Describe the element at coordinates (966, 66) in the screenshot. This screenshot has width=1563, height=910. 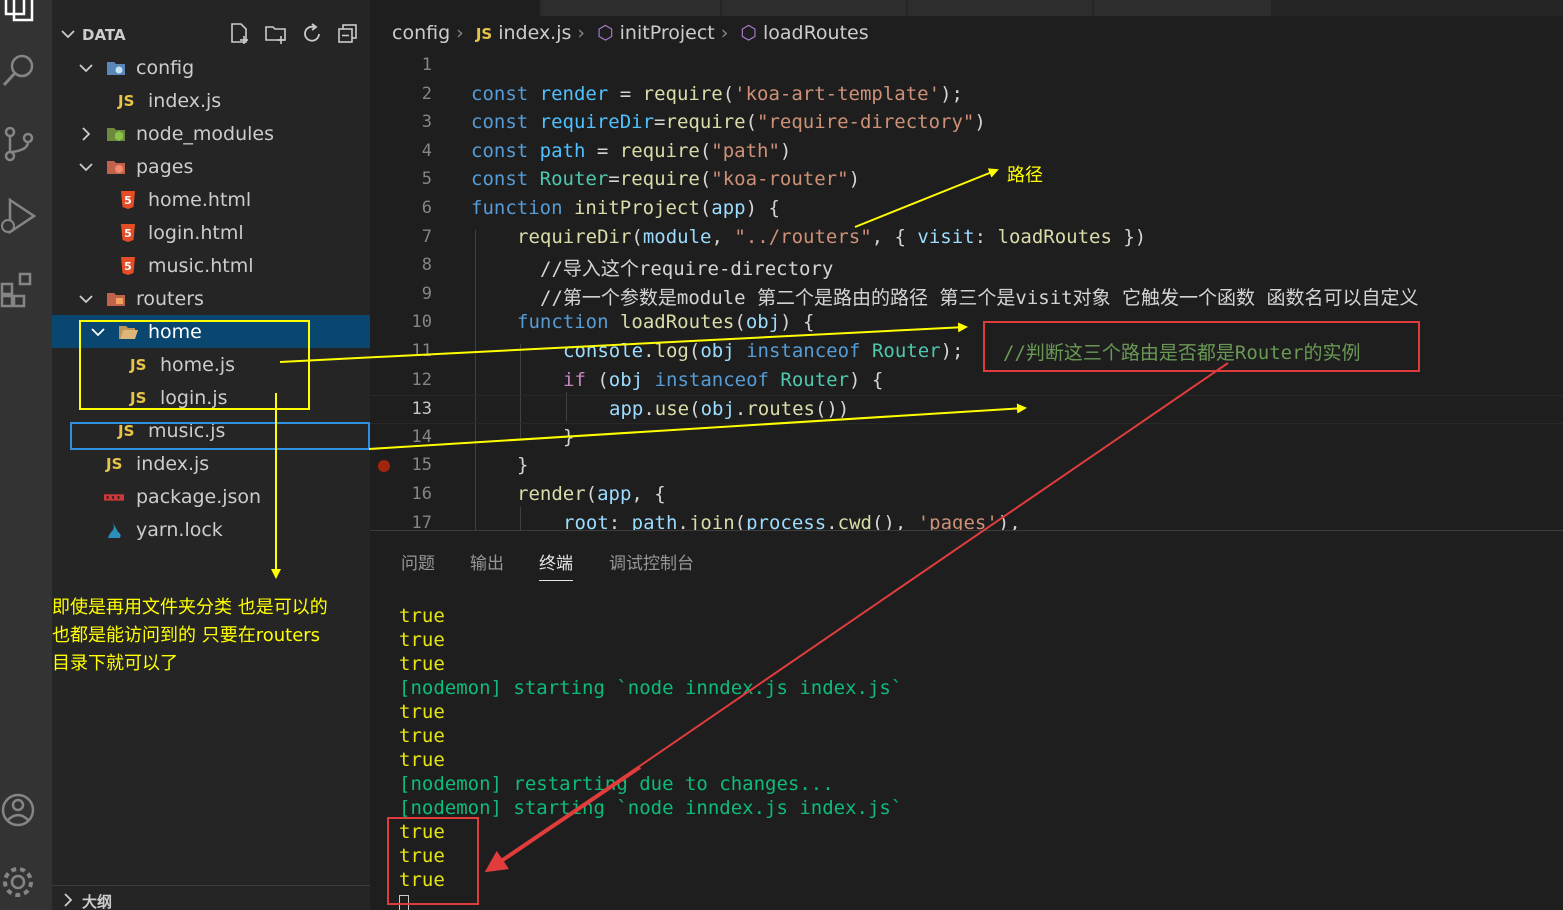
I see `code-line: 1` at that location.